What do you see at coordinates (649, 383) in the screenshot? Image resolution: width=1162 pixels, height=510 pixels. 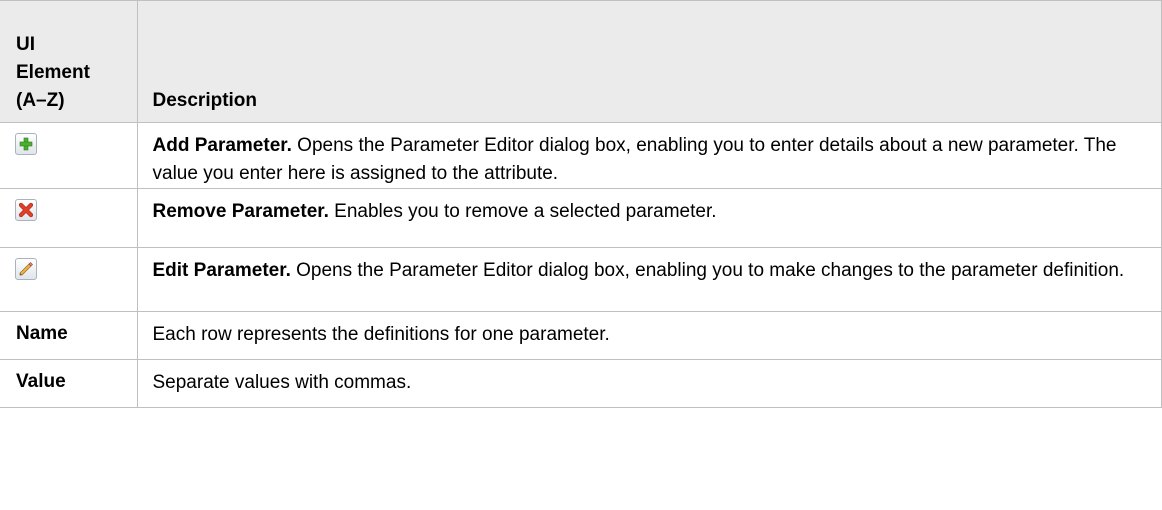 I see `description-cell: Separate values with commas.` at bounding box center [649, 383].